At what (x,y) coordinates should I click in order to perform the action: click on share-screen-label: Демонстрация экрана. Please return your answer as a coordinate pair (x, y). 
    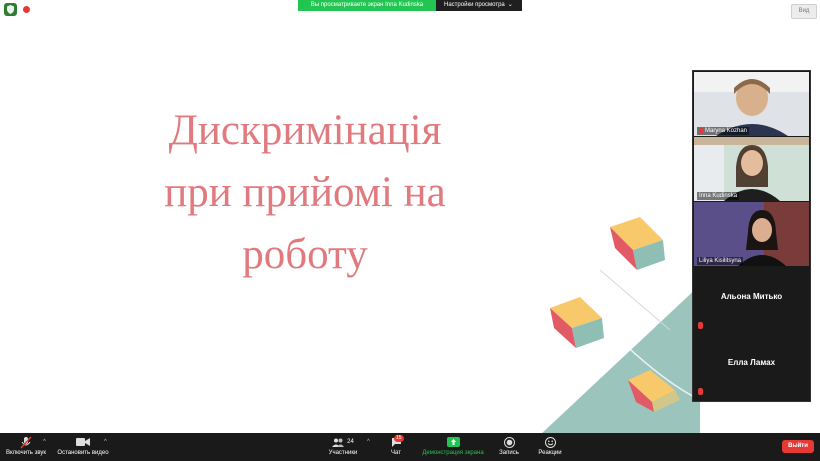
    Looking at the image, I should click on (453, 453).